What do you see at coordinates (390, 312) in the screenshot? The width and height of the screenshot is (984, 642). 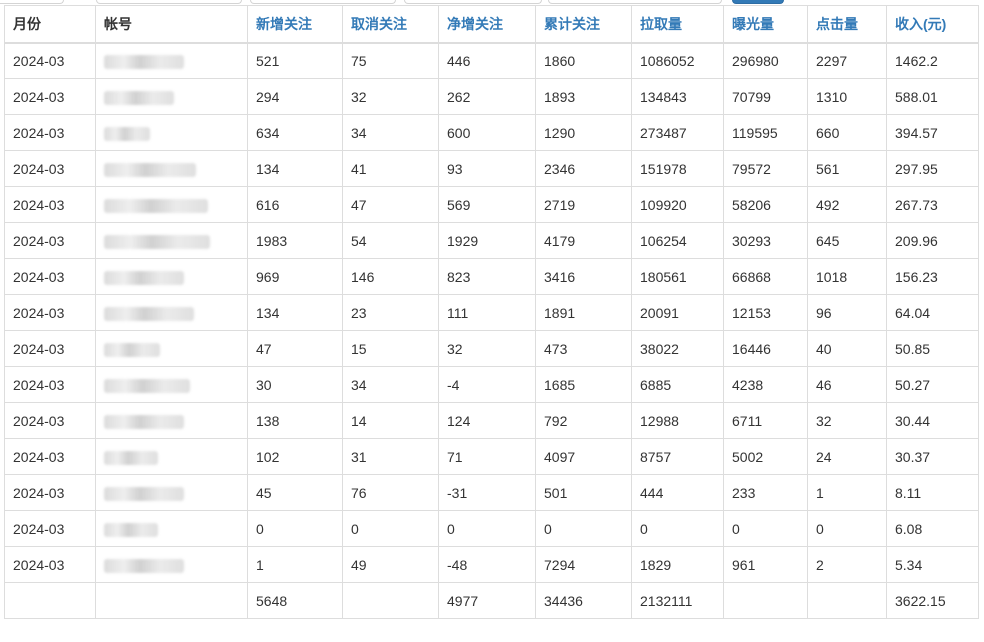 I see `unfollows-cell: 23` at bounding box center [390, 312].